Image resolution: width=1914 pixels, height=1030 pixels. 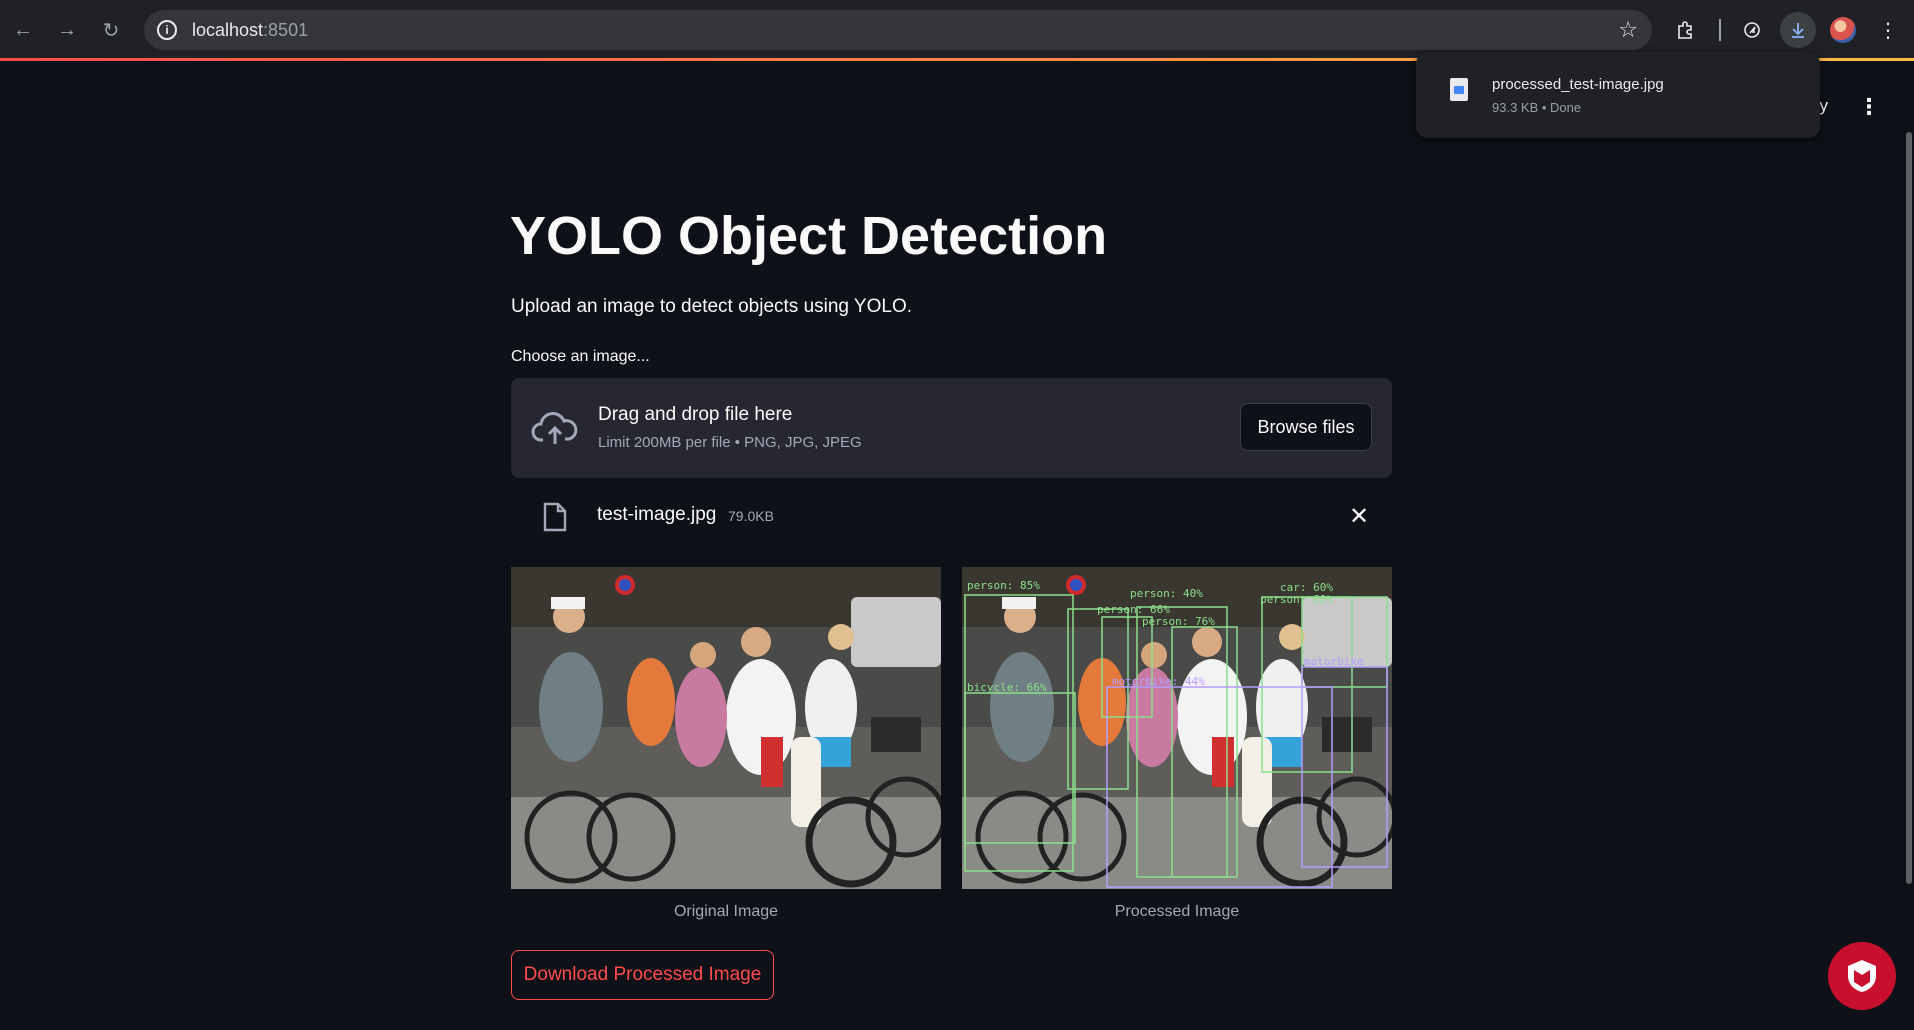 I want to click on browser-menu-icon: ⋮, so click(x=1888, y=30).